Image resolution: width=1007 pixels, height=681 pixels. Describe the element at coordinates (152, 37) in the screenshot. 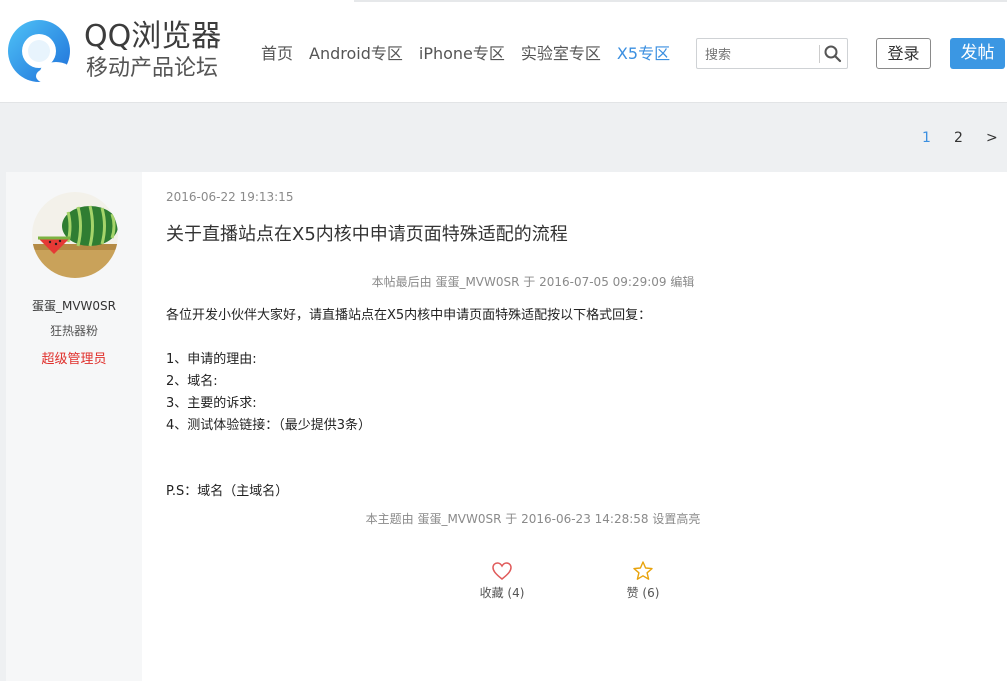

I see `logo-title: QQ浏览器` at that location.